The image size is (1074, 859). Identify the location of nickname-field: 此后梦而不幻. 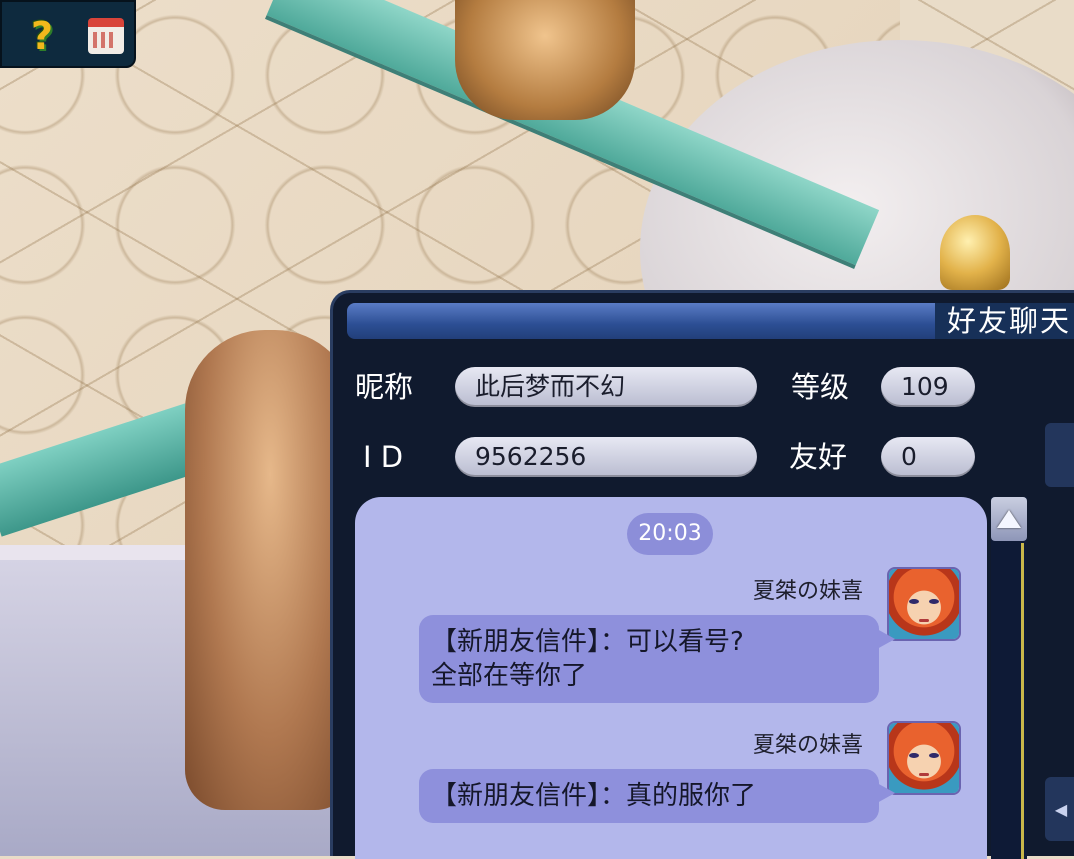
(606, 387).